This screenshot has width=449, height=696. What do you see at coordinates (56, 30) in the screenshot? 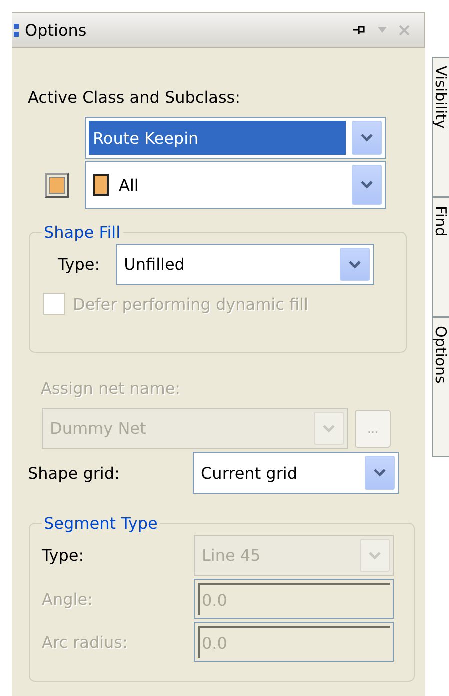
I see `panel-title: Options` at bounding box center [56, 30].